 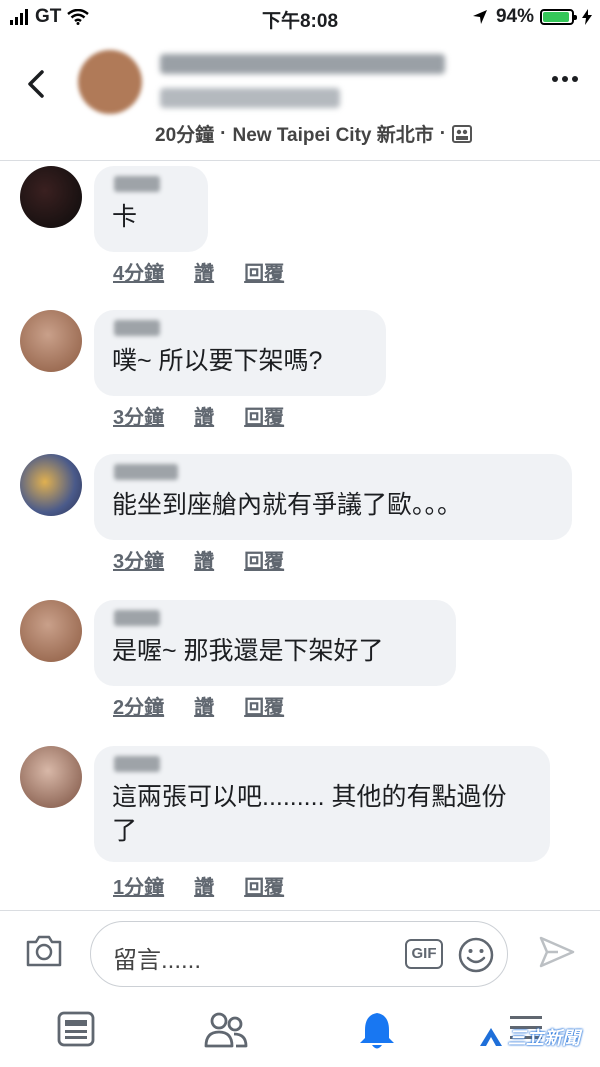 I want to click on news-watermark: 三立新聞, so click(x=529, y=1037).